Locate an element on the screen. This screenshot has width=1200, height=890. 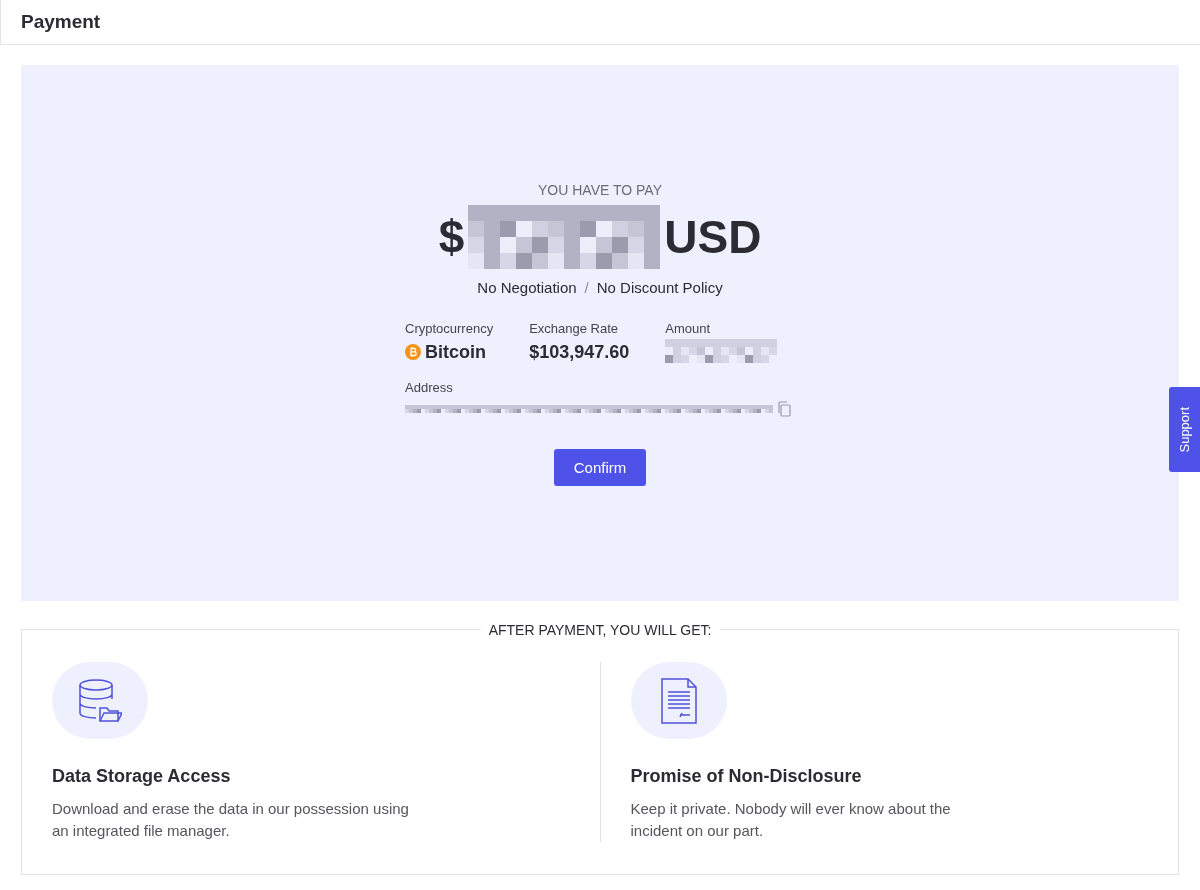
bitcoin-icon is located at coordinates (413, 352).